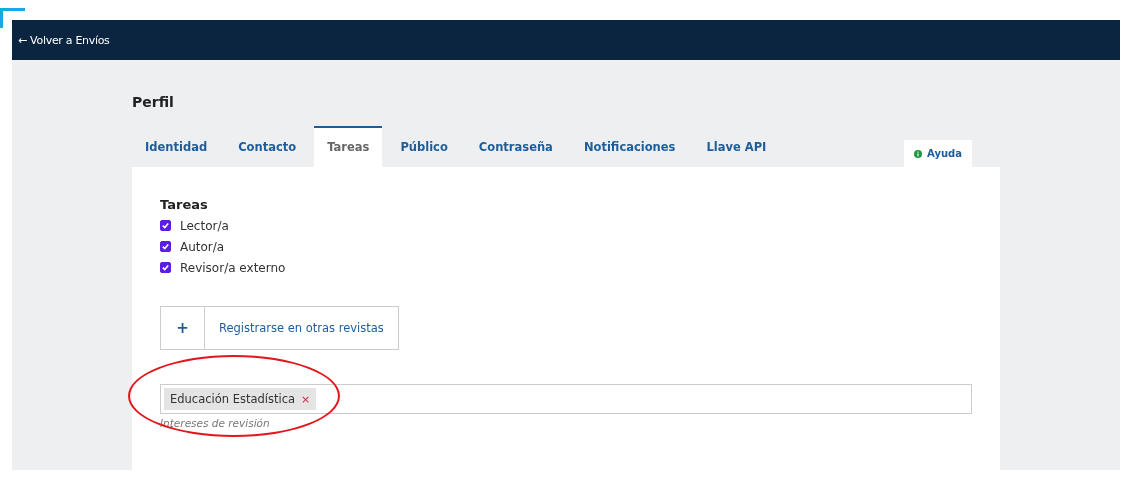  I want to click on tab: Contraseña, so click(515, 146).